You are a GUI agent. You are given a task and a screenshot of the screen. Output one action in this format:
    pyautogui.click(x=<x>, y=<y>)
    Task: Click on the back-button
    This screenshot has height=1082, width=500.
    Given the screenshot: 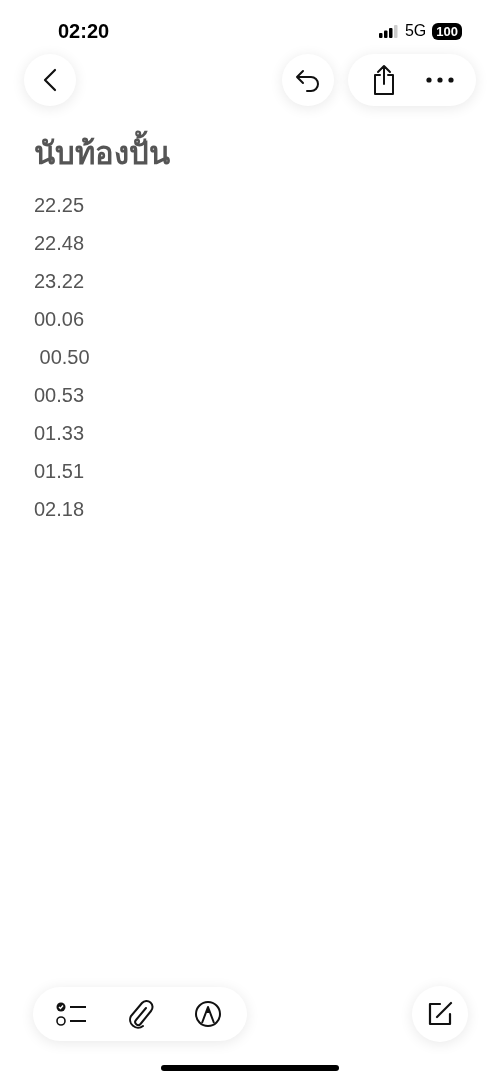 What is the action you would take?
    pyautogui.click(x=50, y=80)
    